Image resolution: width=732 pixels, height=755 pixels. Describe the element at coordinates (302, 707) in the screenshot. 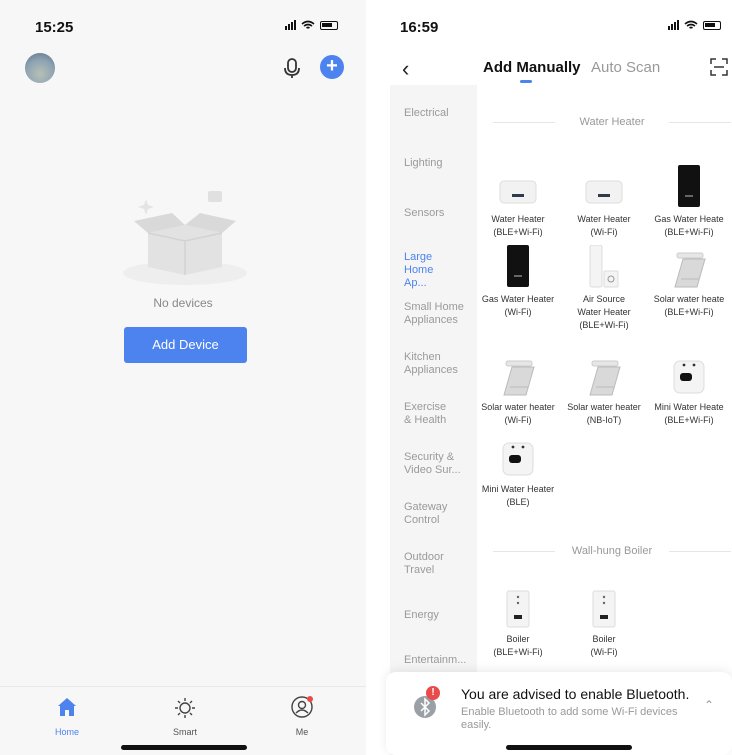

I see `profile-icon` at that location.